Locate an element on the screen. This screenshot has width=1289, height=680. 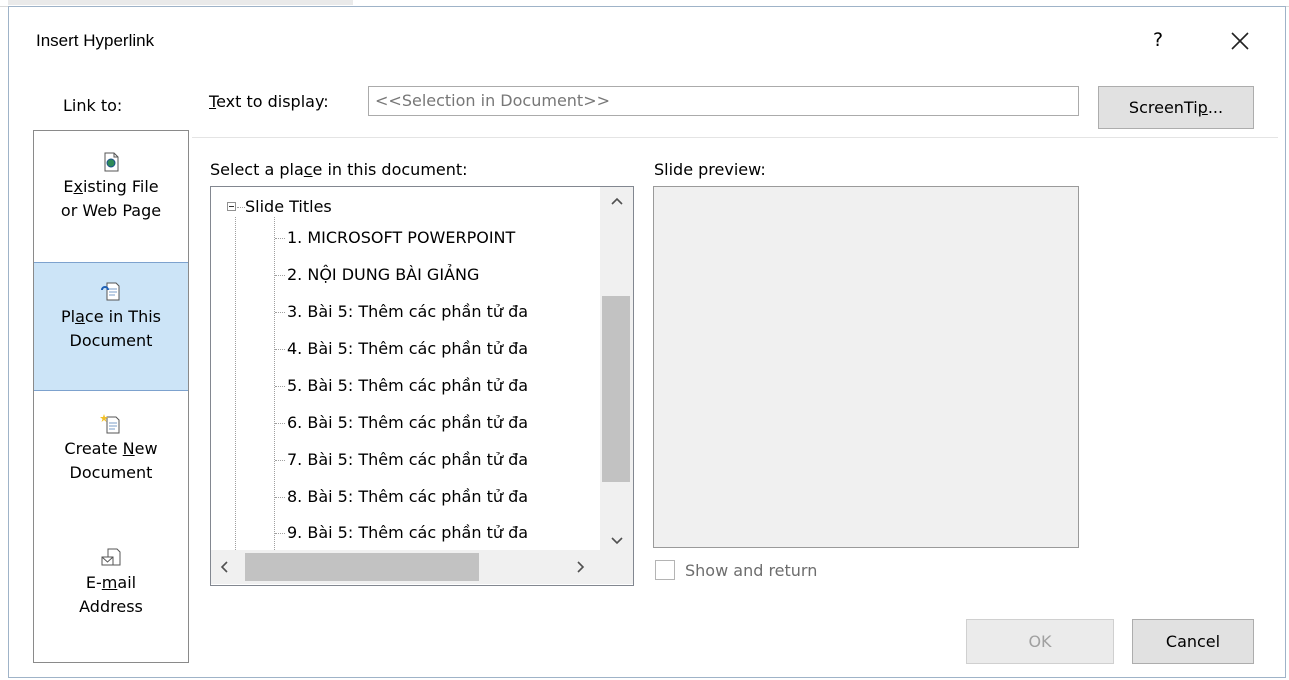
horizontal-scrollbar is located at coordinates (405, 567).